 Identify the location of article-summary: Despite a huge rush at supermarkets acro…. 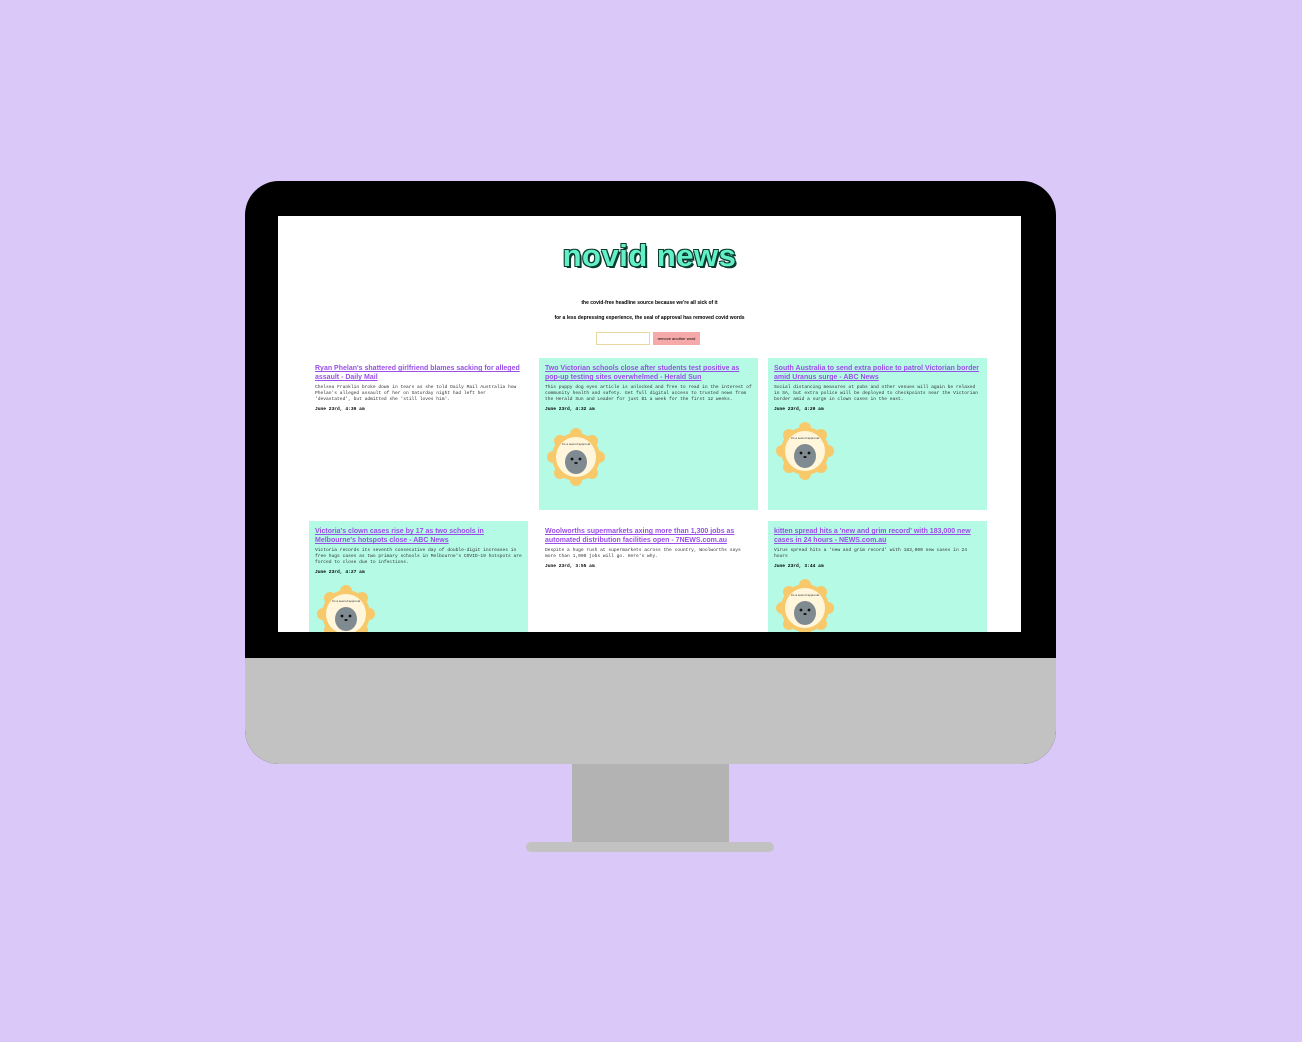
(643, 553).